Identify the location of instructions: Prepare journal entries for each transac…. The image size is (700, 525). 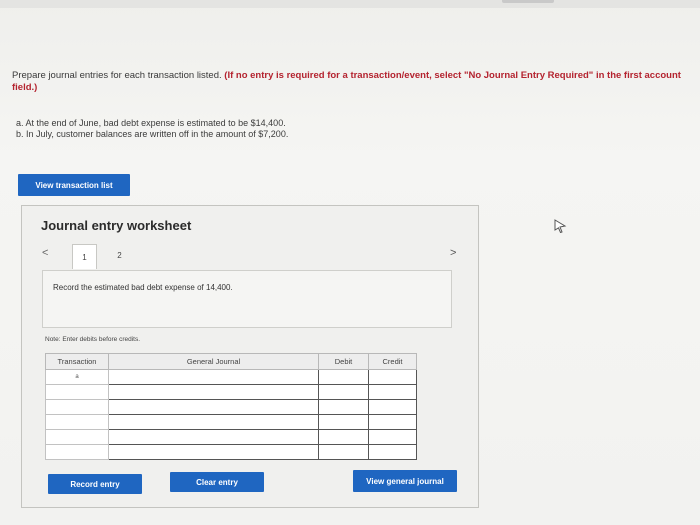
(347, 81).